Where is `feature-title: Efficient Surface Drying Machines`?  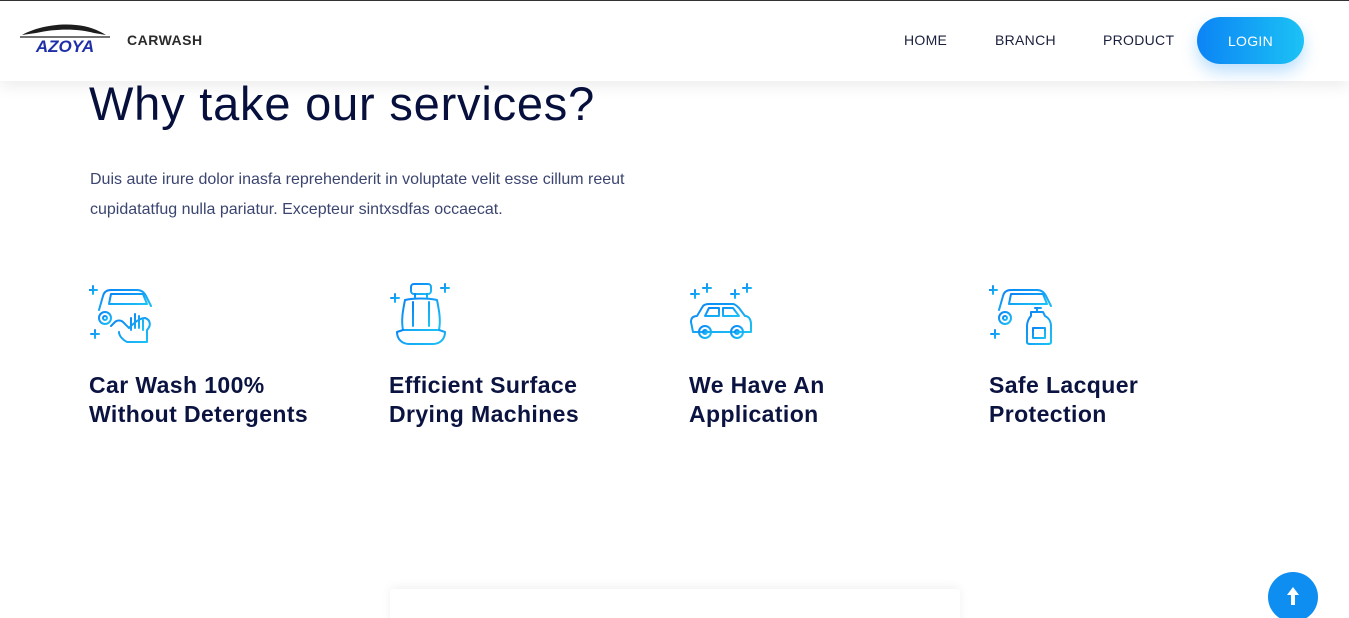 feature-title: Efficient Surface Drying Machines is located at coordinates (484, 399).